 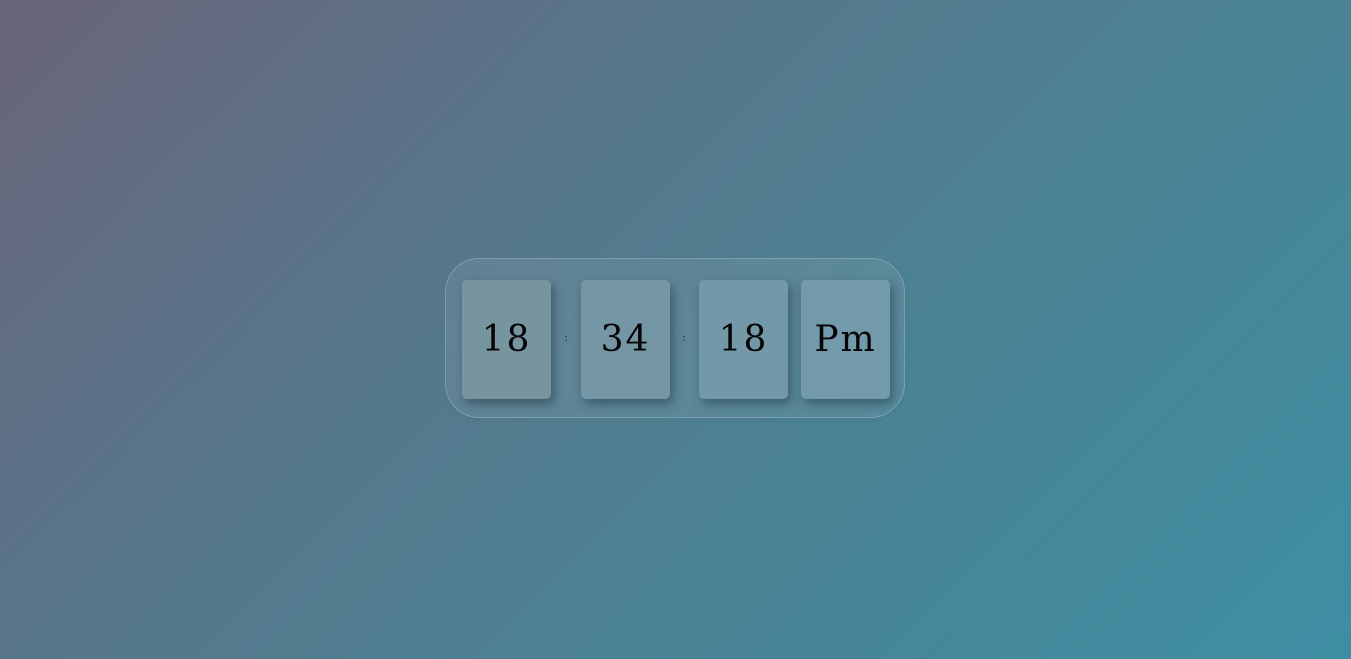 I want to click on minutes-card: 34, so click(x=625, y=339).